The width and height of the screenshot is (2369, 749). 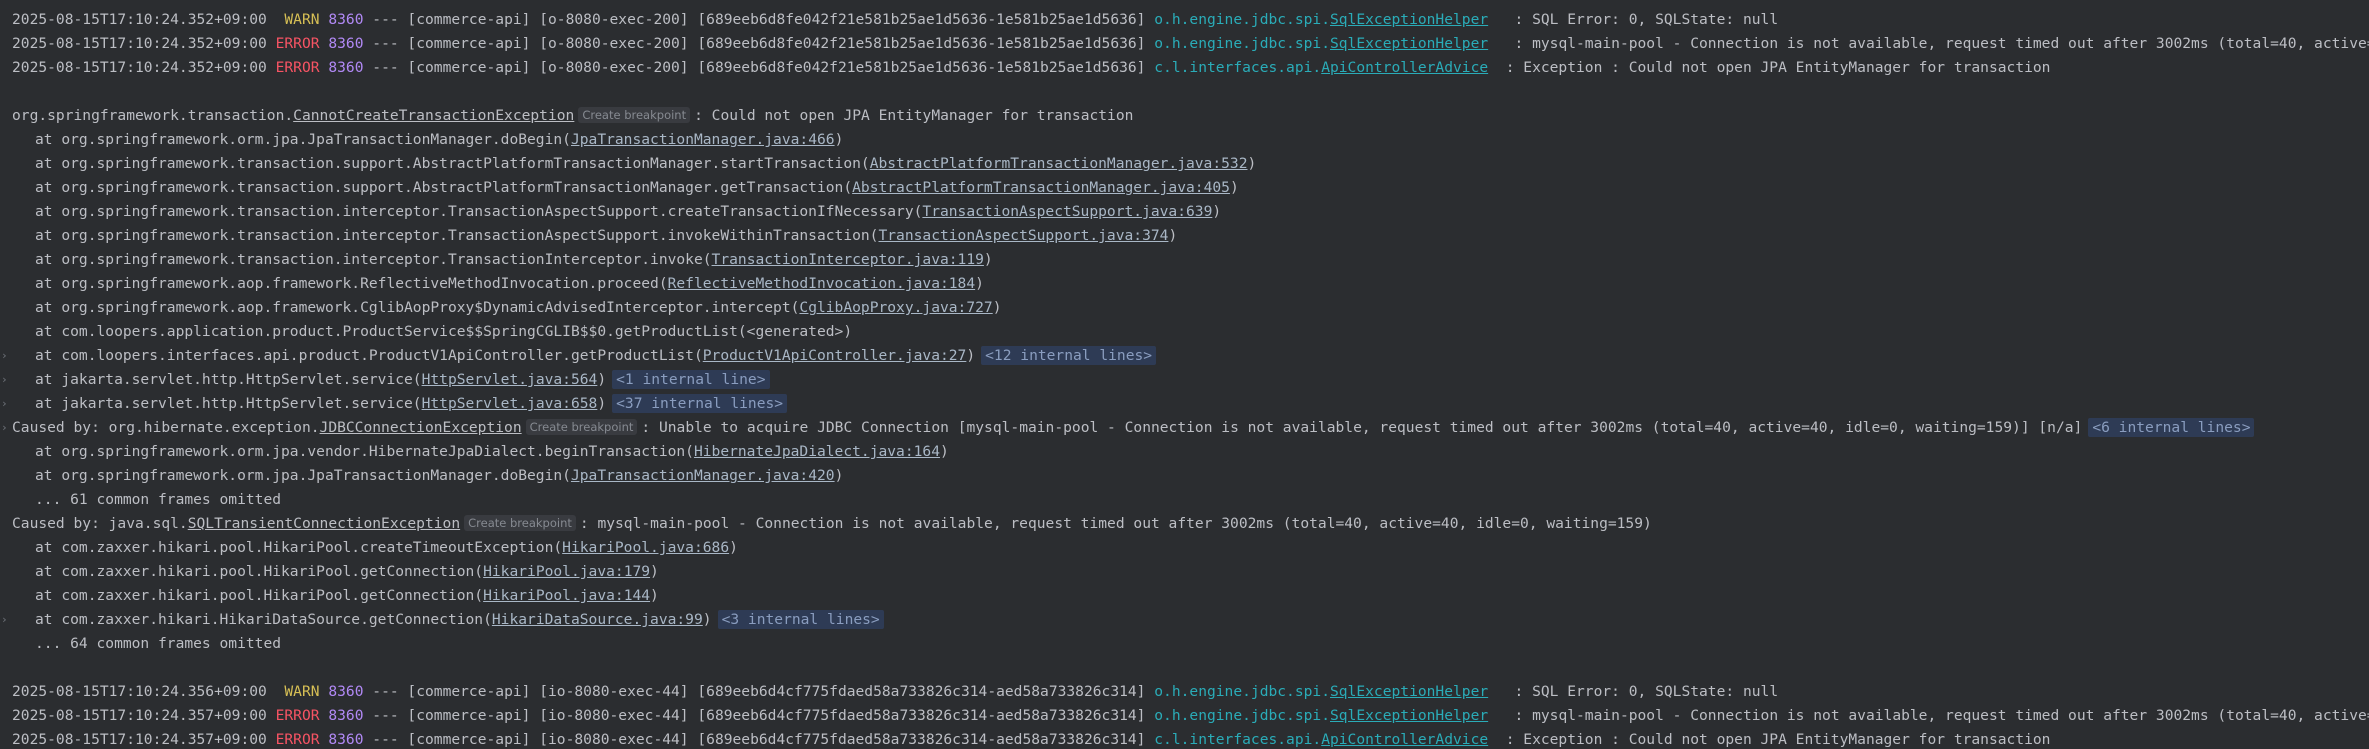 I want to click on stack-frame-source-link: HikariPool.java:144, so click(x=566, y=595).